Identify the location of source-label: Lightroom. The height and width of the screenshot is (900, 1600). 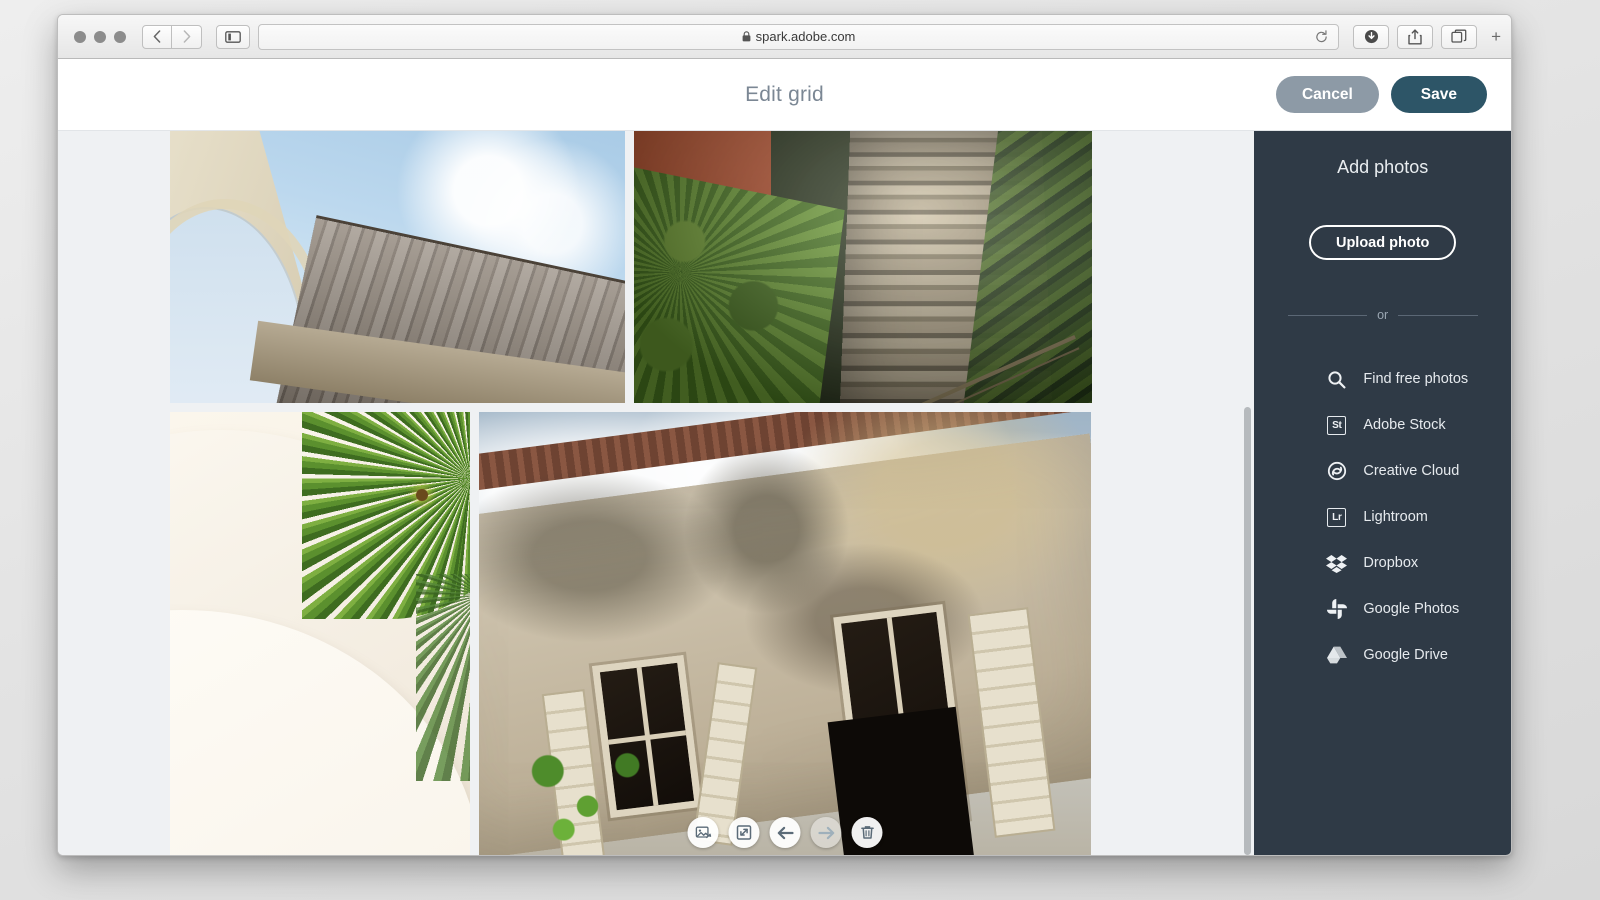
(1395, 517).